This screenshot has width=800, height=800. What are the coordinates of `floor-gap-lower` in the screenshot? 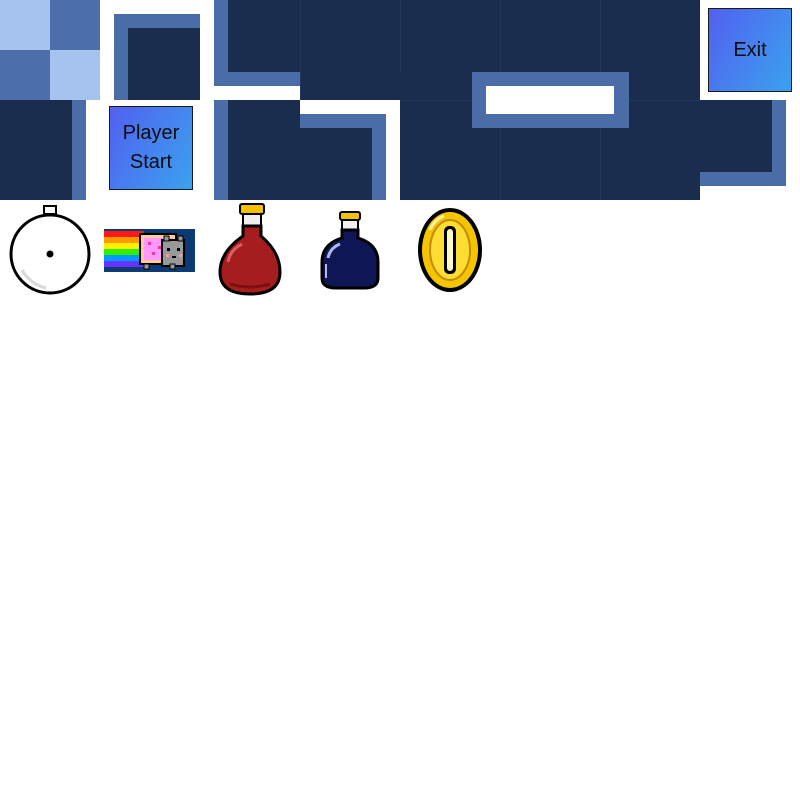 It's located at (550, 107).